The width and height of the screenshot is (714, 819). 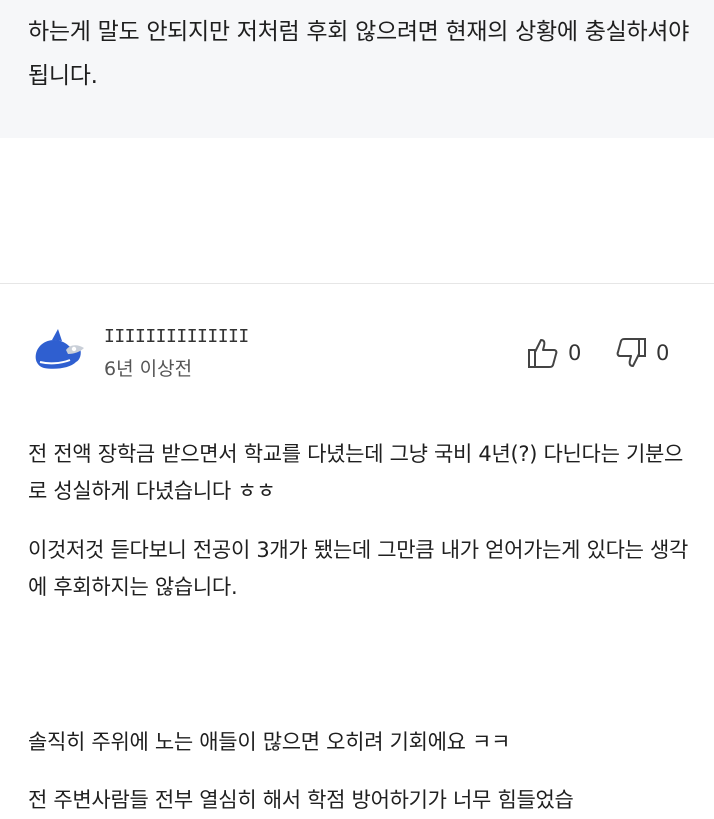 I want to click on downvote-button: 0, so click(x=641, y=353).